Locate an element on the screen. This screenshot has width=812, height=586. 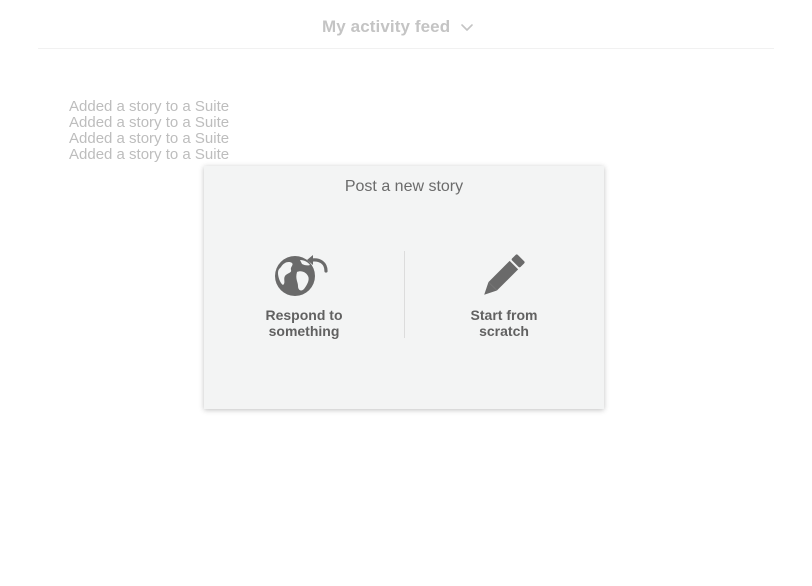
respond-to-something-option: Respond to something is located at coordinates (304, 295).